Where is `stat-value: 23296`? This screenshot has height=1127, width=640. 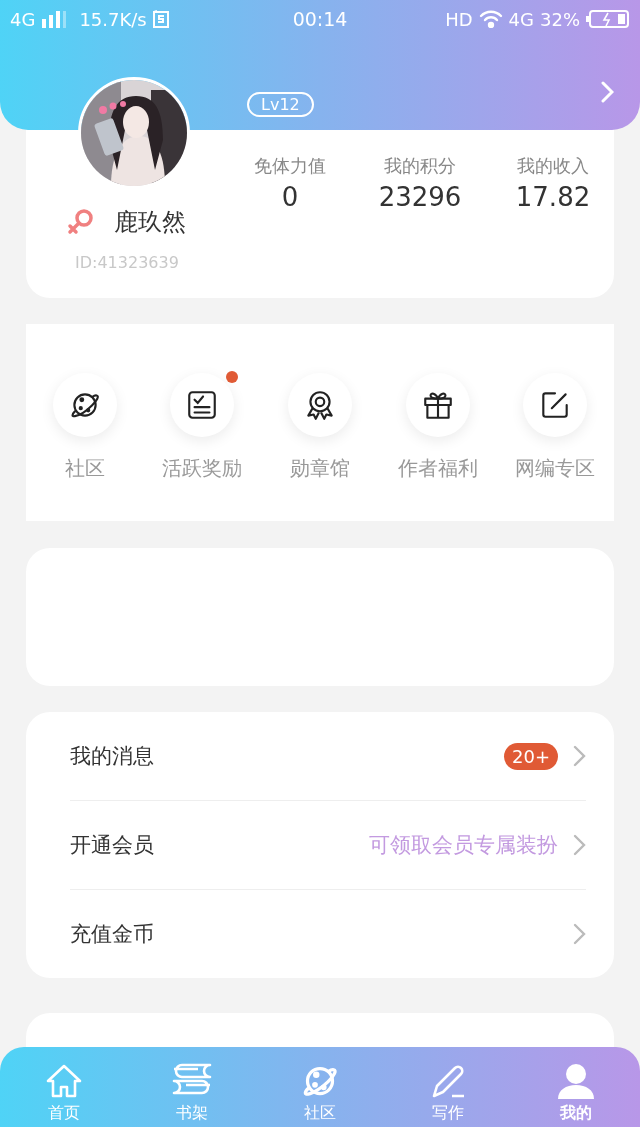 stat-value: 23296 is located at coordinates (420, 197).